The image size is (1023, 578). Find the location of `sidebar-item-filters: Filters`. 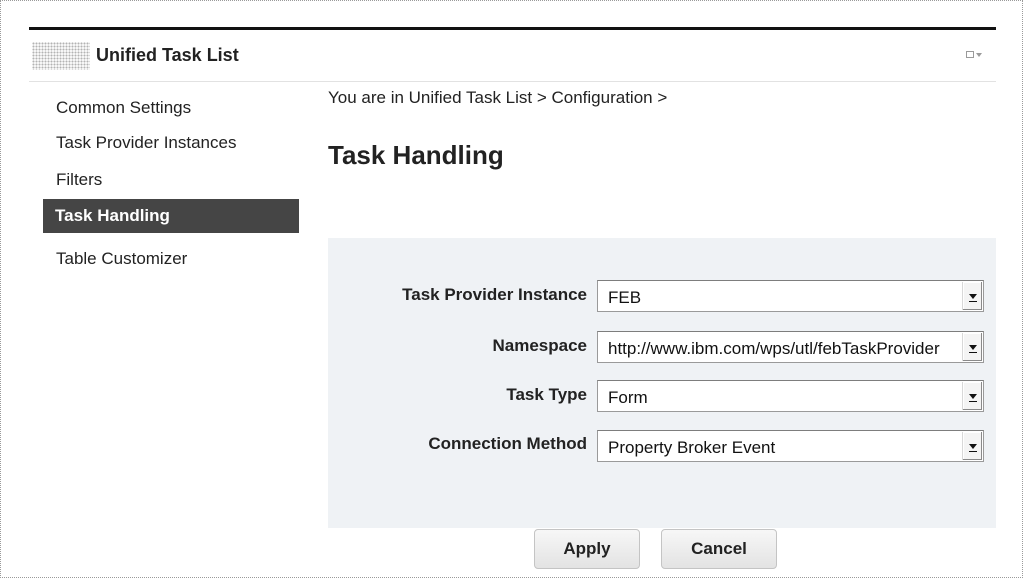

sidebar-item-filters: Filters is located at coordinates (171, 180).